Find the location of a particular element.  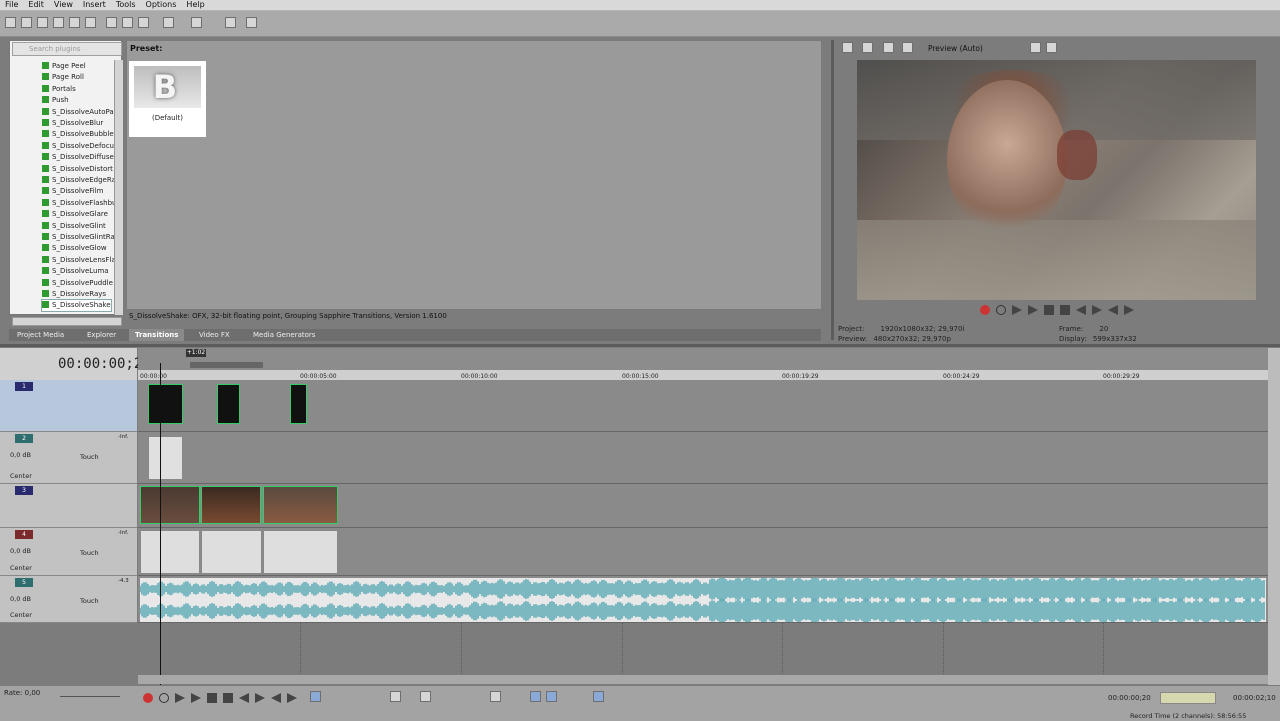

plugin-item: S_DissolveDistort is located at coordinates (77, 169).